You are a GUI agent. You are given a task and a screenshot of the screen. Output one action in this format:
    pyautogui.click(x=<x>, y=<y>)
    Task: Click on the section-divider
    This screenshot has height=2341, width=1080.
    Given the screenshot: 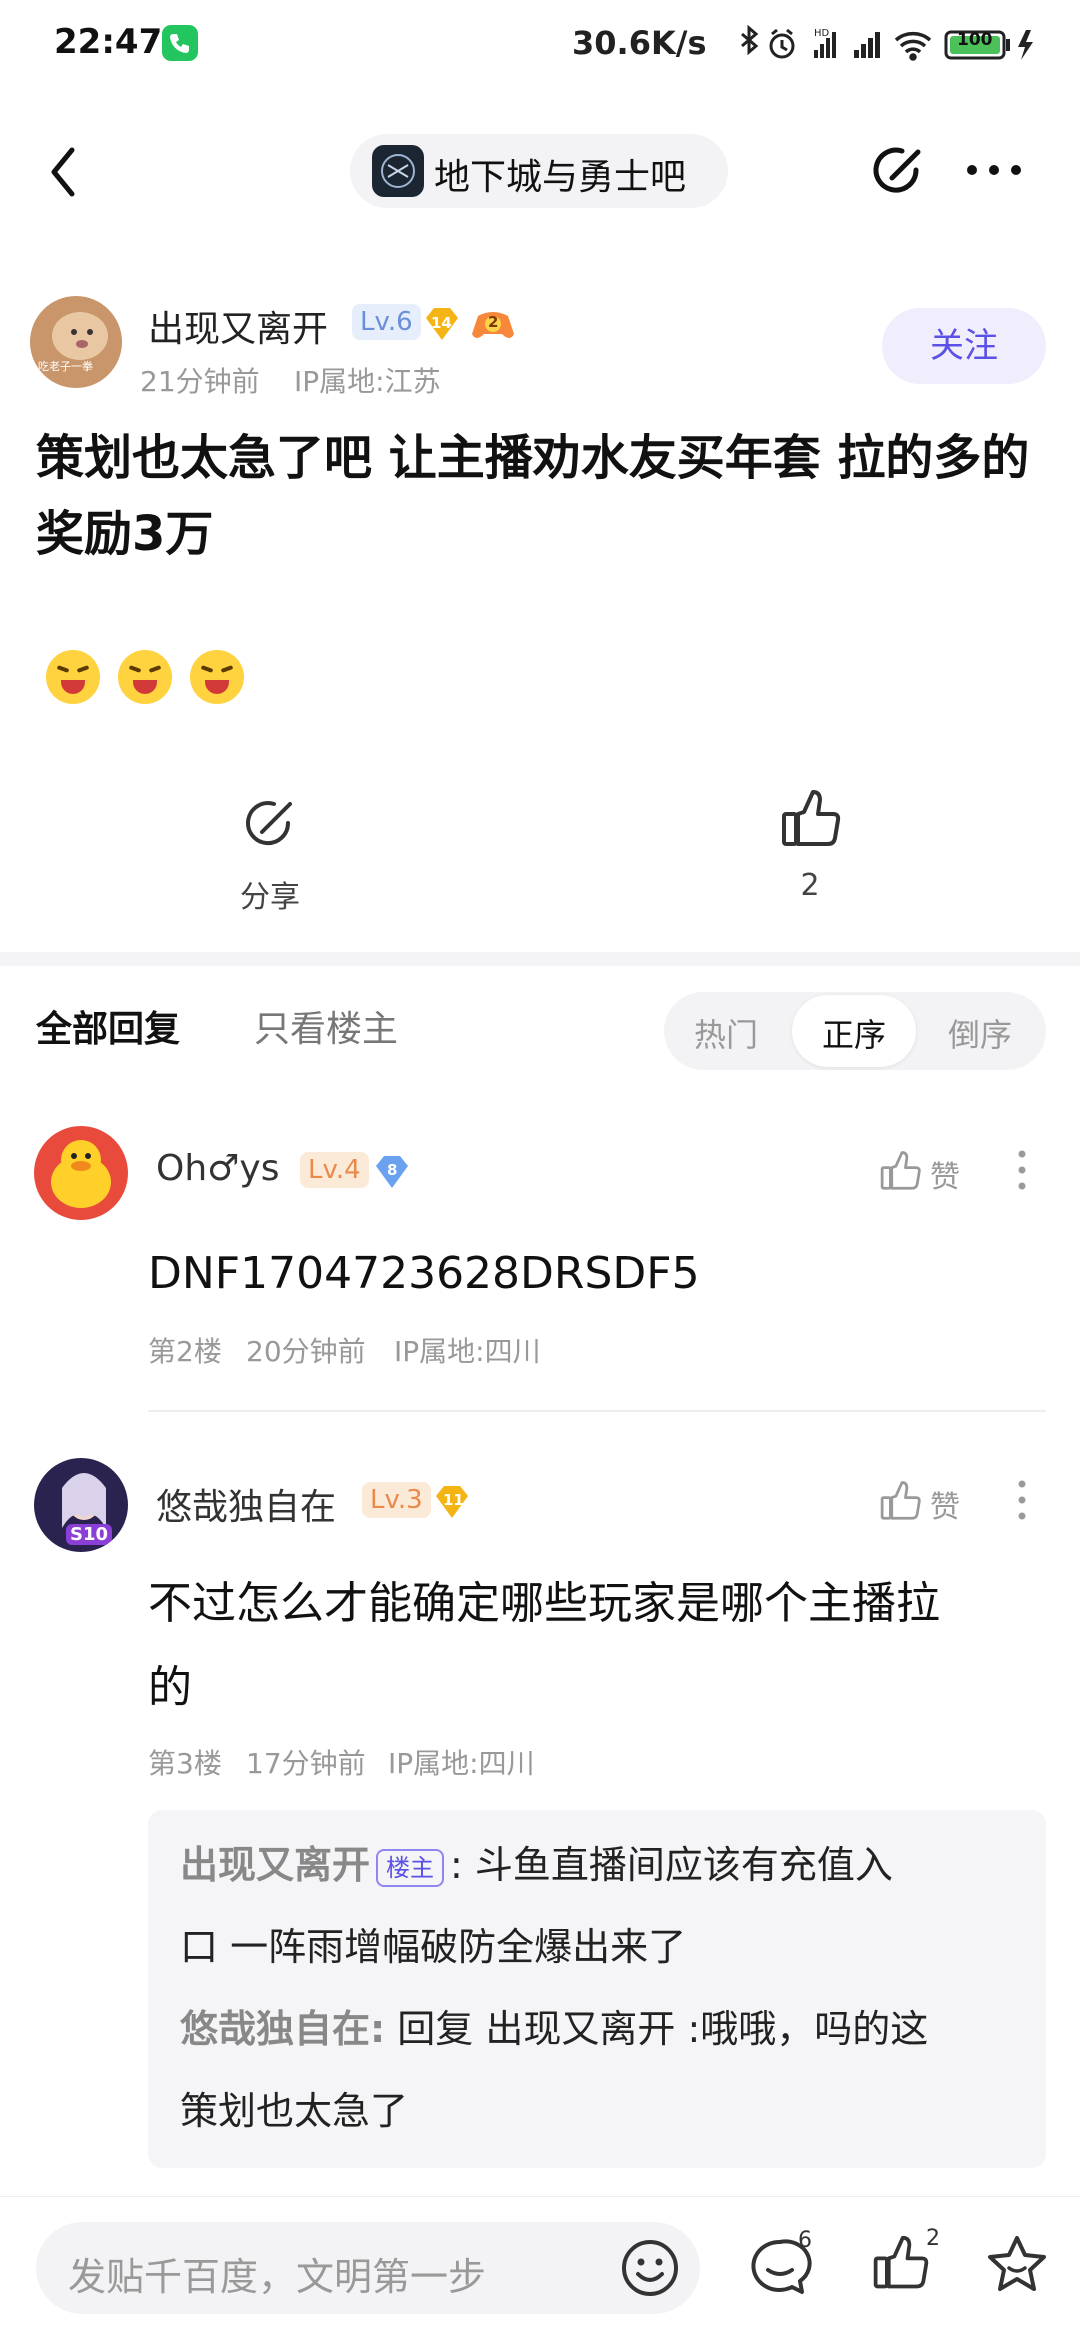 What is the action you would take?
    pyautogui.click(x=540, y=959)
    